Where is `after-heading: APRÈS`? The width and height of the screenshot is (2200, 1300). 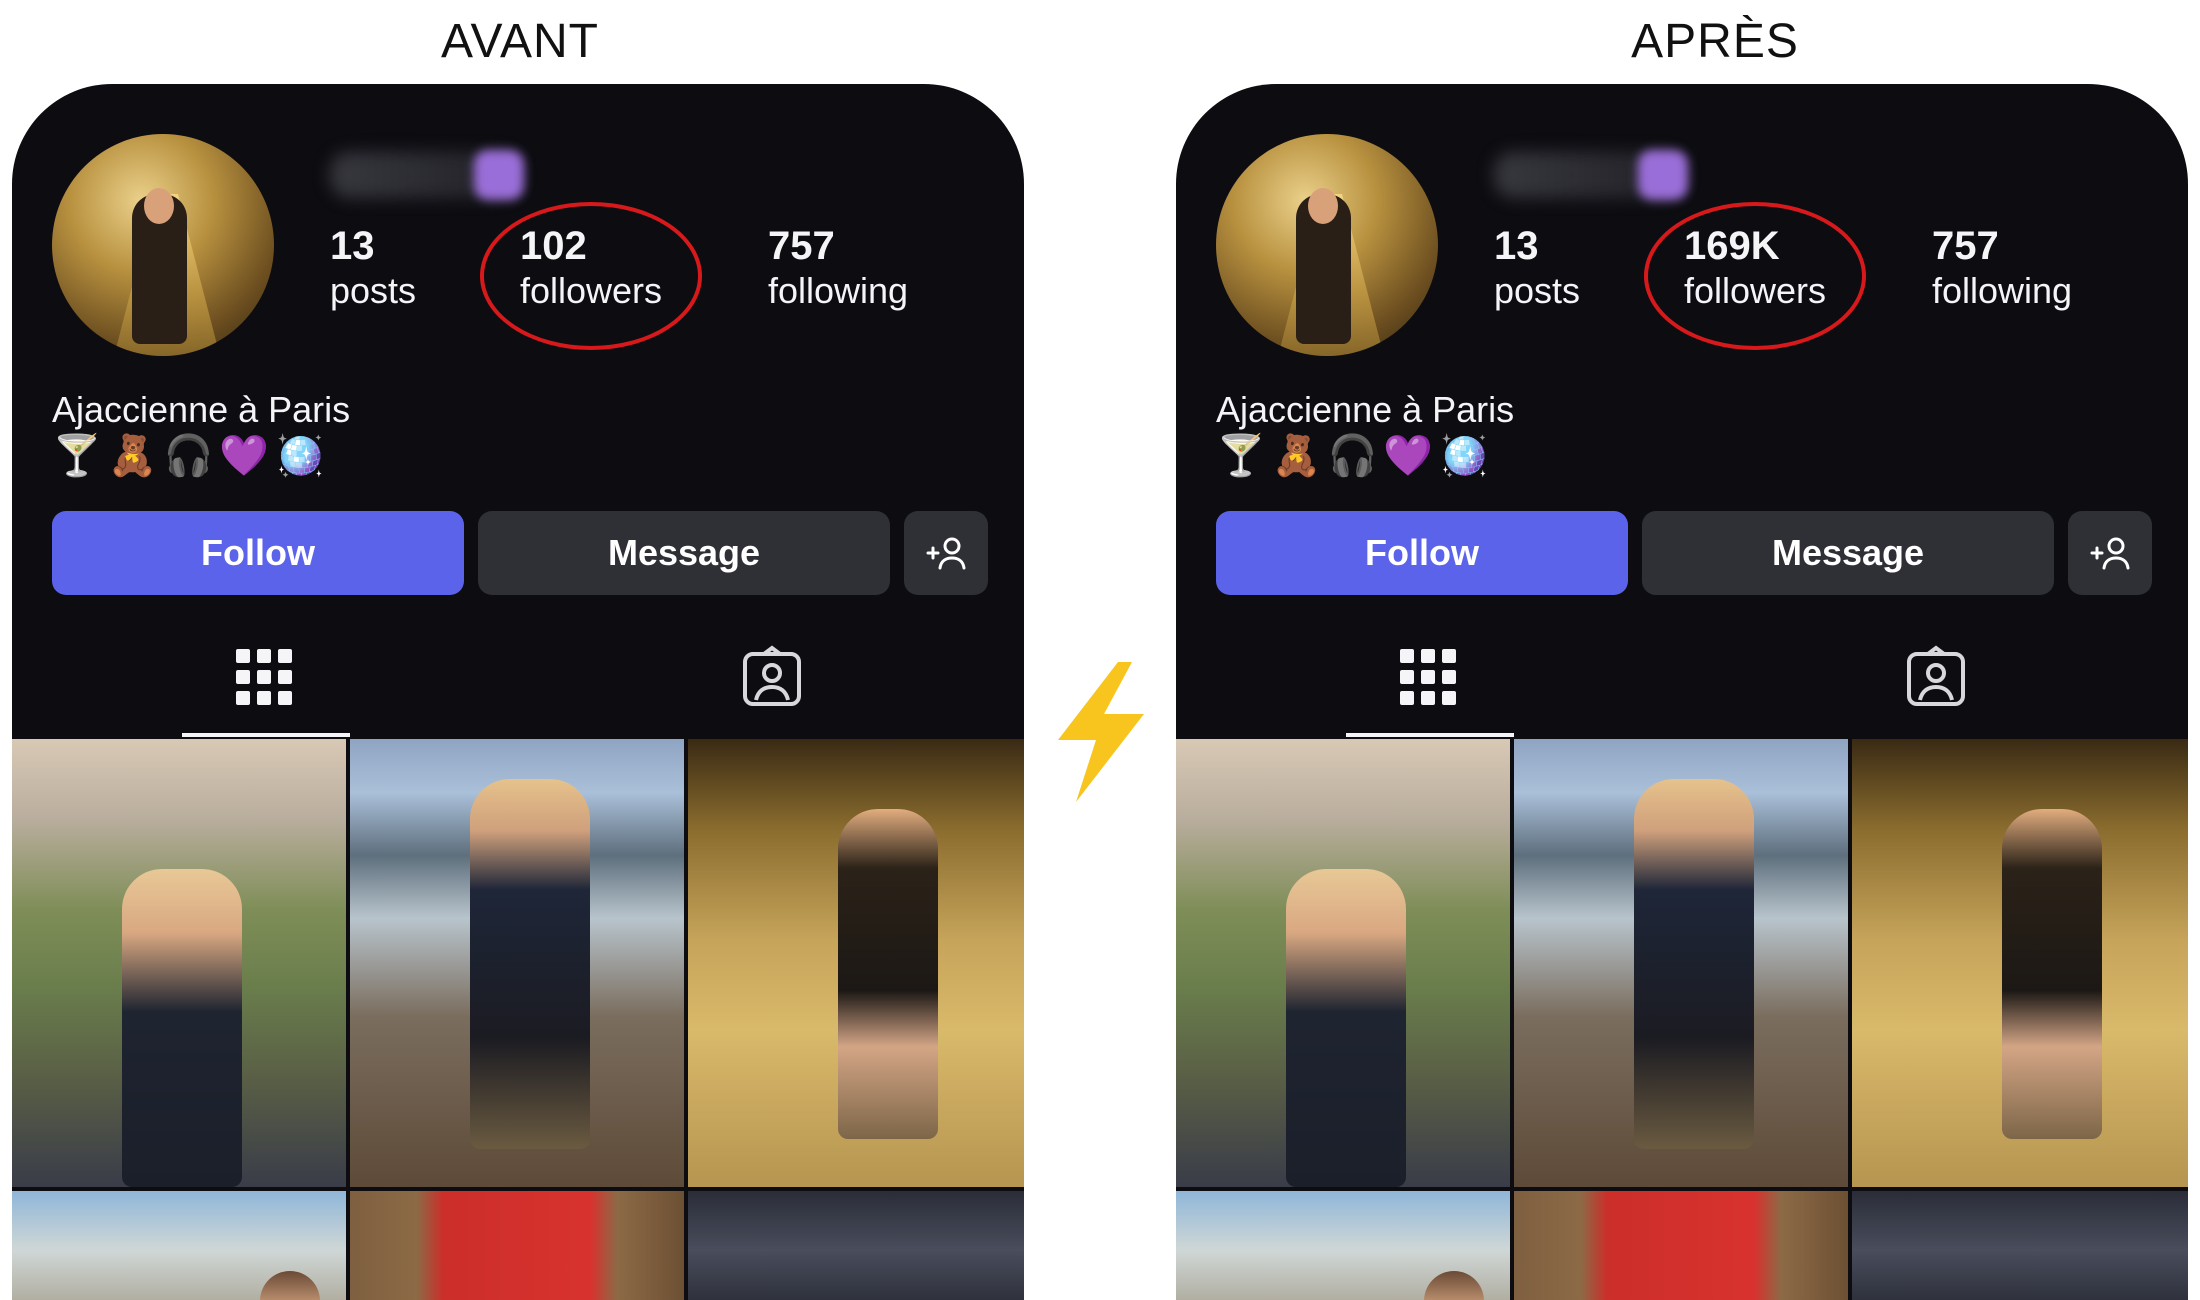 after-heading: APRÈS is located at coordinates (1715, 41).